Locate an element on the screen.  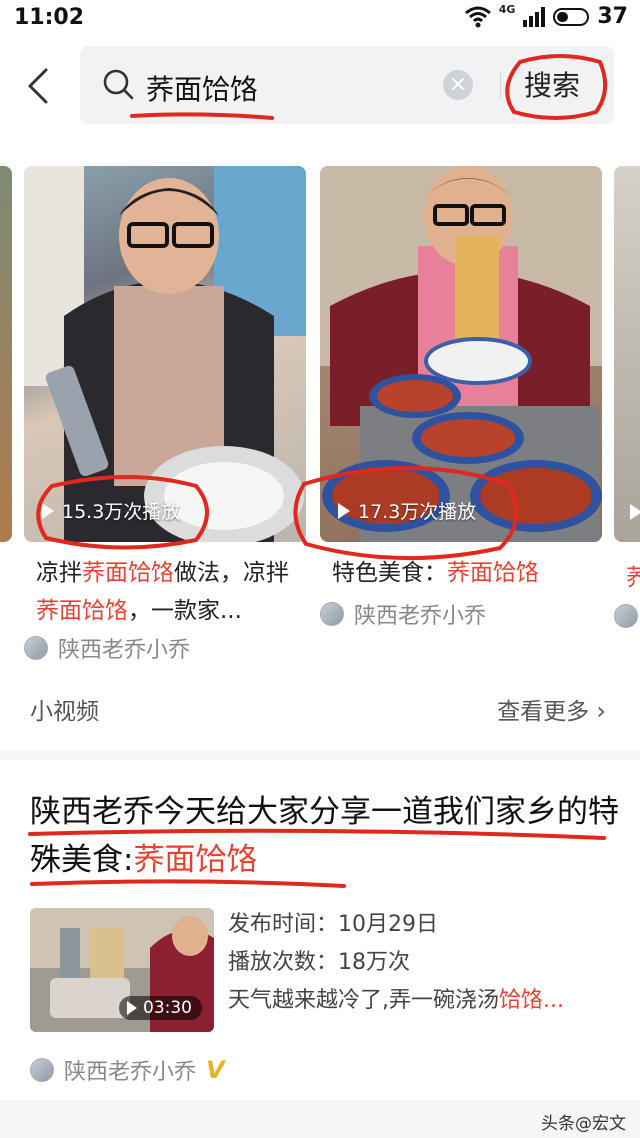
signal-icon is located at coordinates (534, 16).